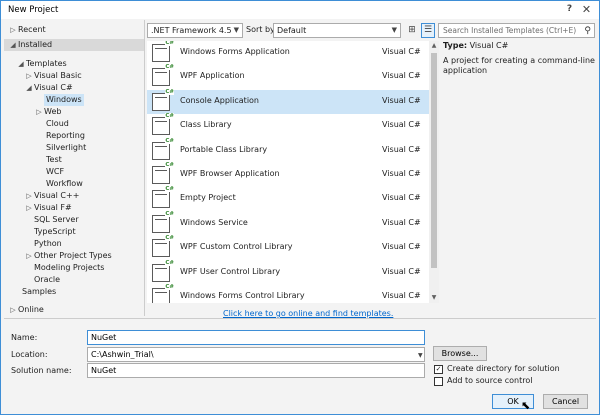 The image size is (600, 415). I want to click on tree-item-wcf: WCF, so click(55, 172).